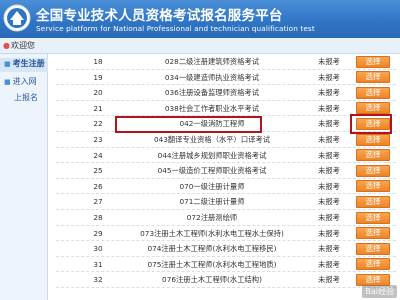 The height and width of the screenshot is (300, 400). What do you see at coordinates (22, 45) in the screenshot?
I see `welcome-label: 欢迎您` at bounding box center [22, 45].